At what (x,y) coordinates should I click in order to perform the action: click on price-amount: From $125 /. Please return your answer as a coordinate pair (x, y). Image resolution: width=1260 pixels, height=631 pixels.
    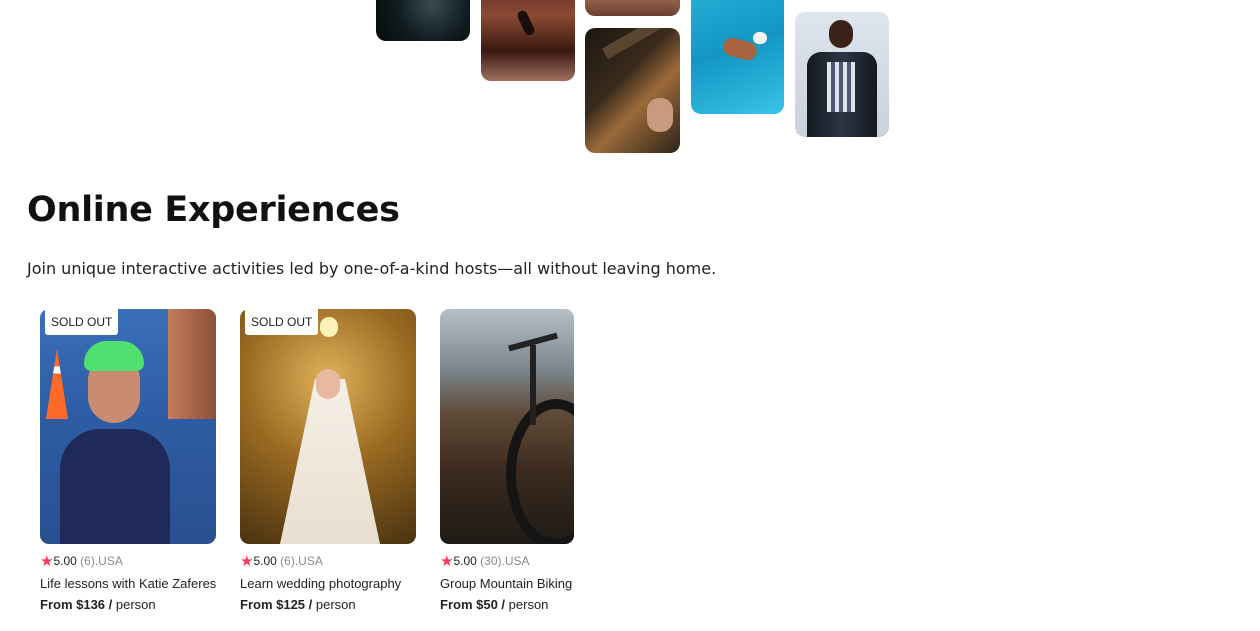
    Looking at the image, I should click on (276, 604).